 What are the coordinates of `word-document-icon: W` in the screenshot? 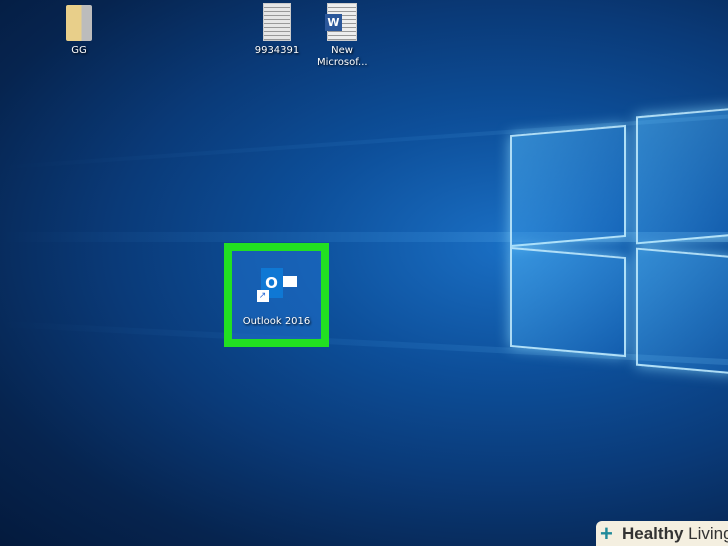 It's located at (341, 22).